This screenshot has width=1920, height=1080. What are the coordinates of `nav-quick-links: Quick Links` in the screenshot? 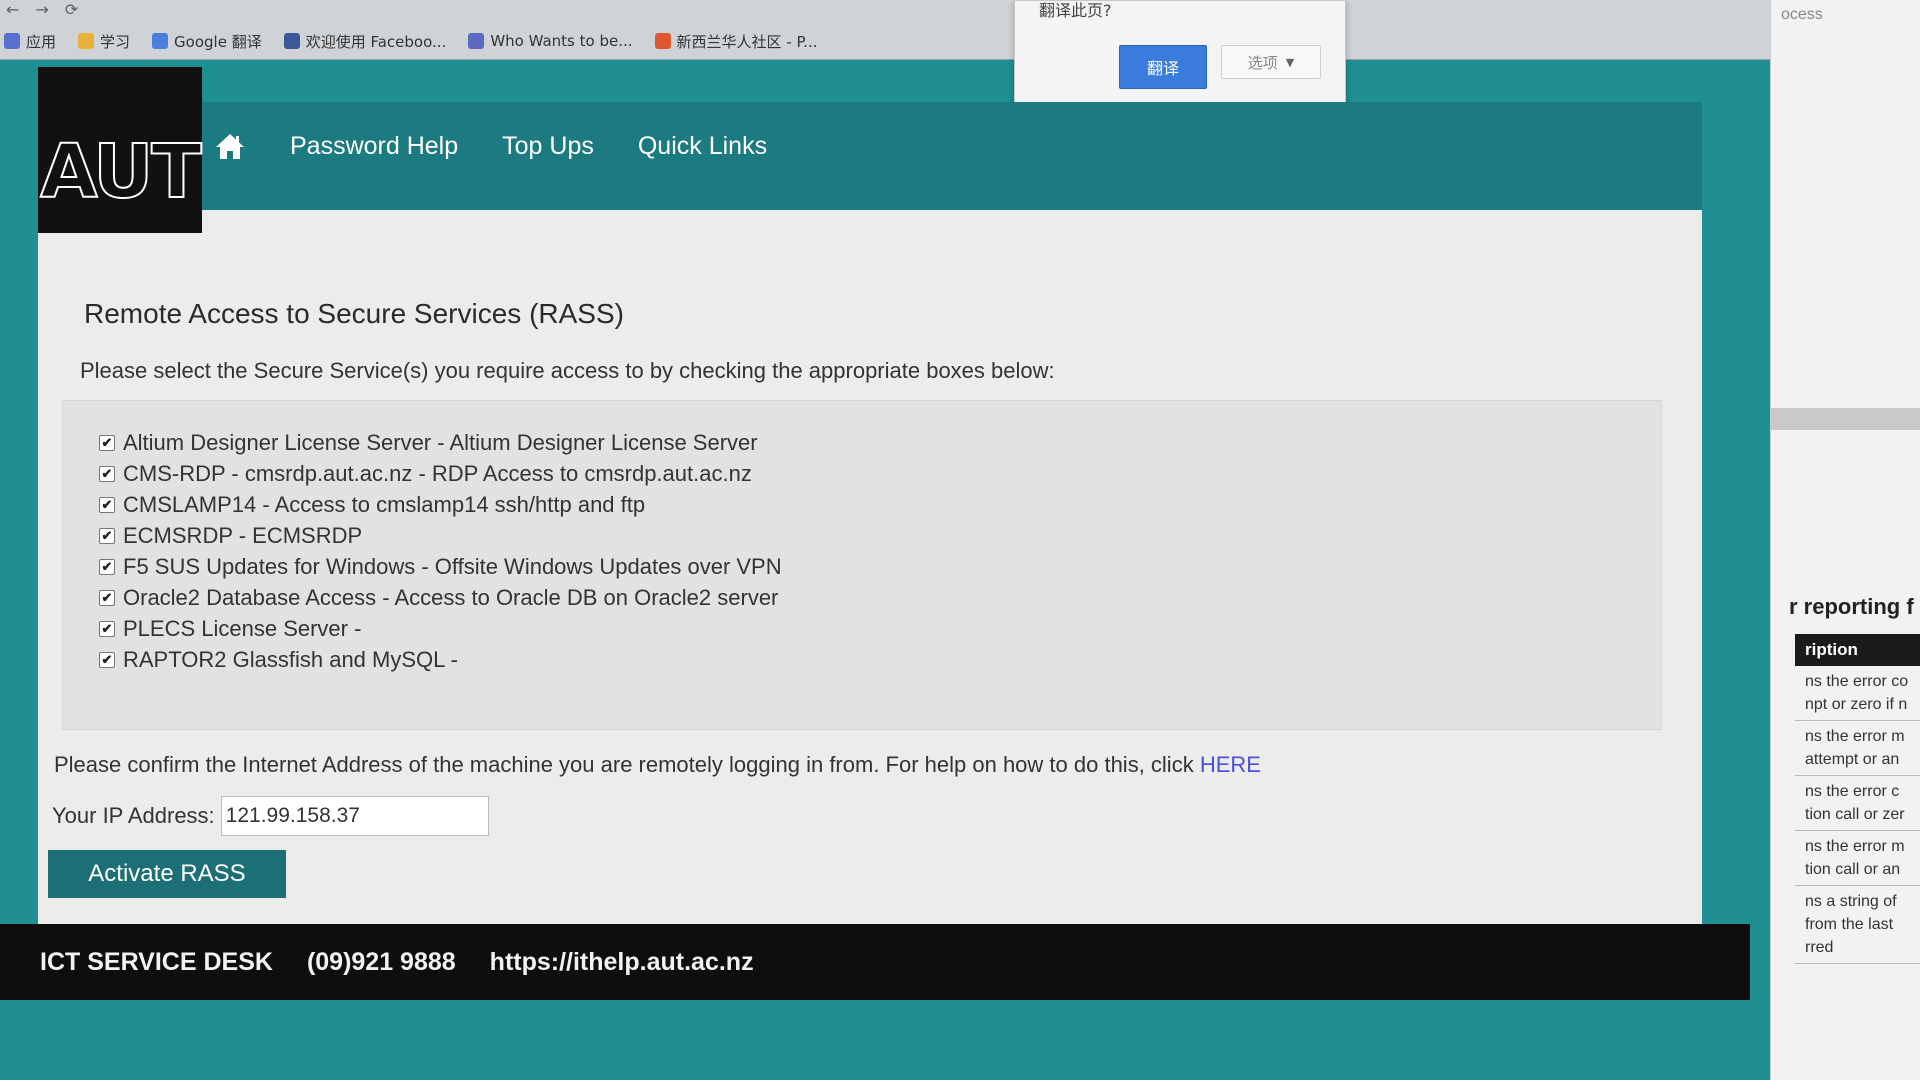 It's located at (702, 146).